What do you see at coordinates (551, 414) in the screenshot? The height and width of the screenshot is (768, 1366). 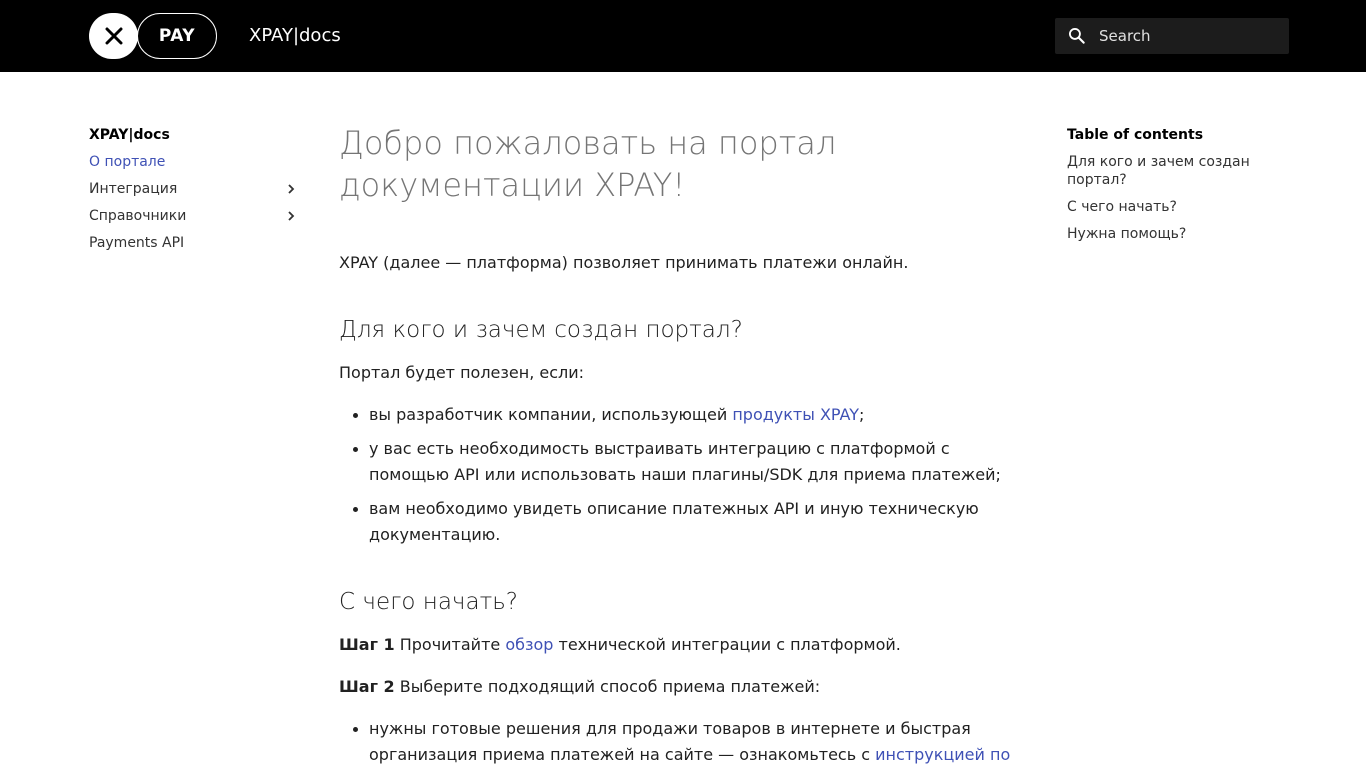 I see `list-item-text: вы разработчик компании, использующей` at bounding box center [551, 414].